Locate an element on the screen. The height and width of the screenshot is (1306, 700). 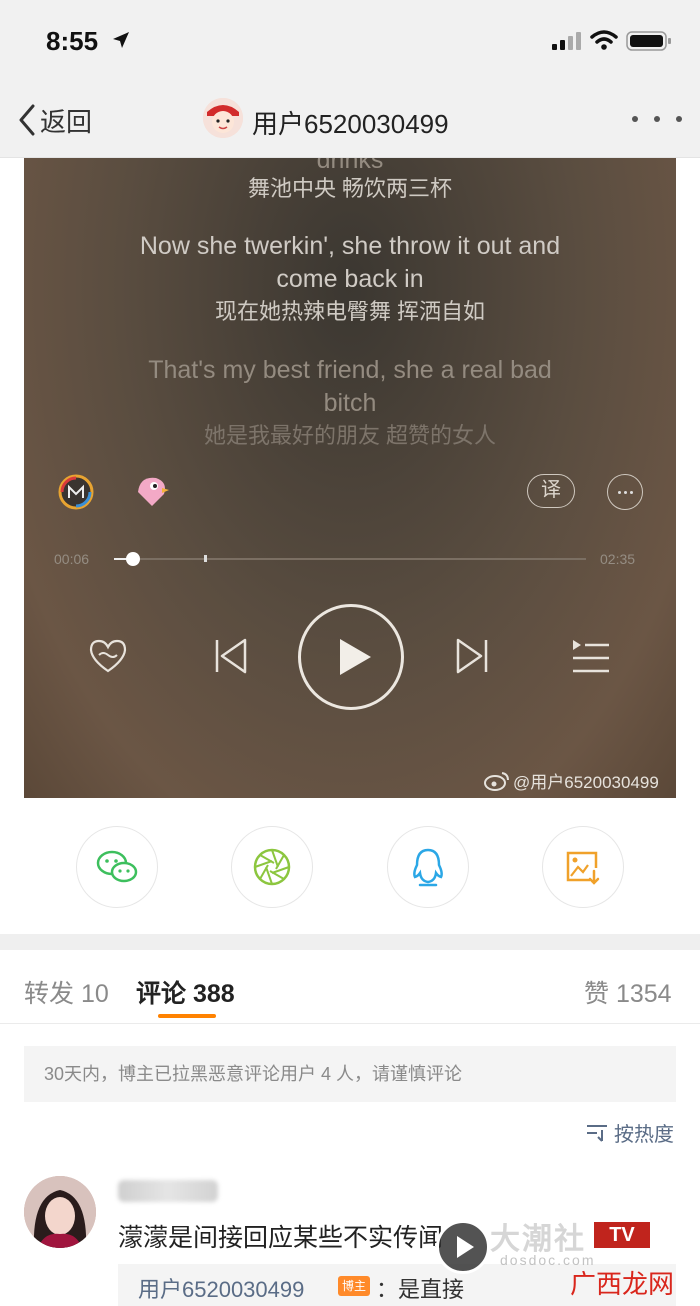
wechat-icon is located at coordinates (117, 866).